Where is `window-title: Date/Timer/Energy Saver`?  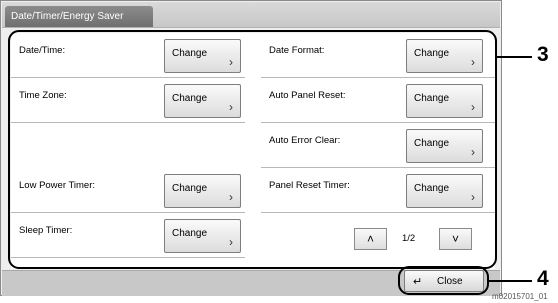
window-title: Date/Timer/Energy Saver is located at coordinates (79, 16).